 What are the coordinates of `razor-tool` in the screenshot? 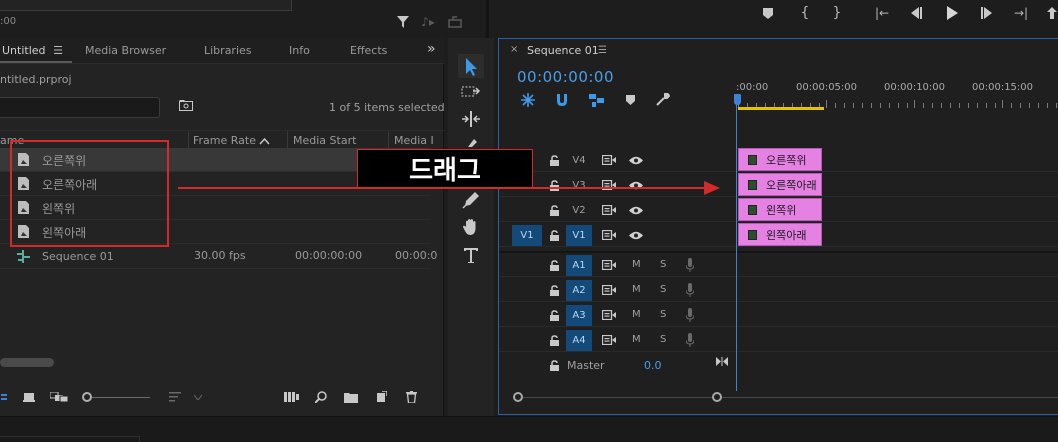 It's located at (471, 140).